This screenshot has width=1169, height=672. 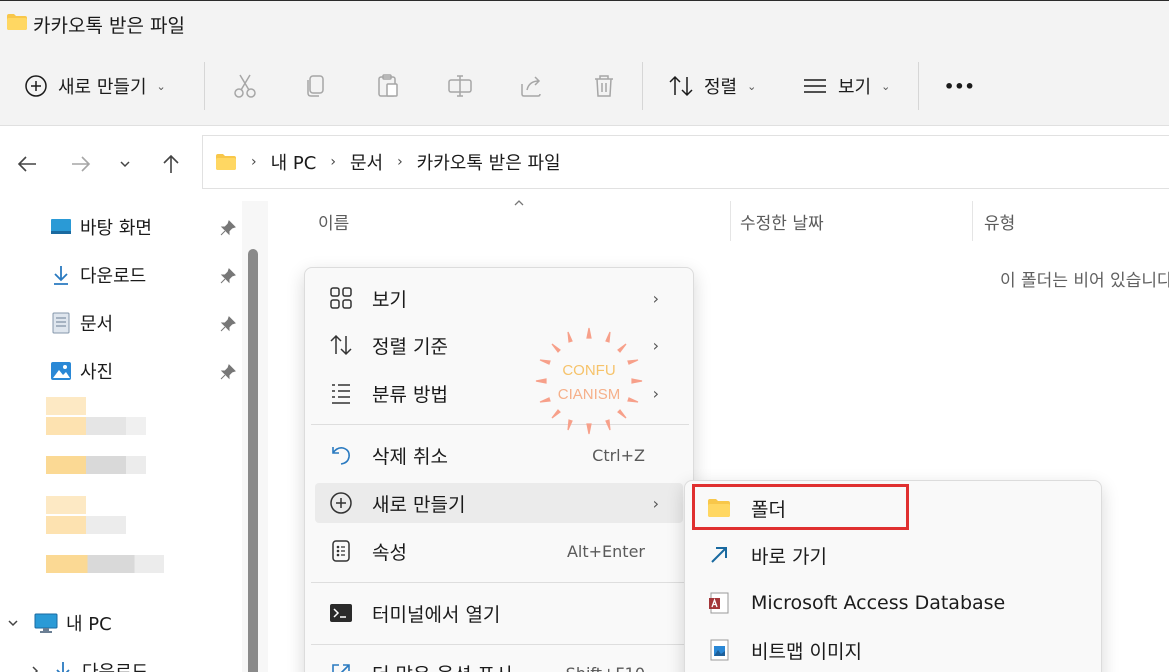 I want to click on menu-item-shortcut: Alt+Enter, so click(x=605, y=551).